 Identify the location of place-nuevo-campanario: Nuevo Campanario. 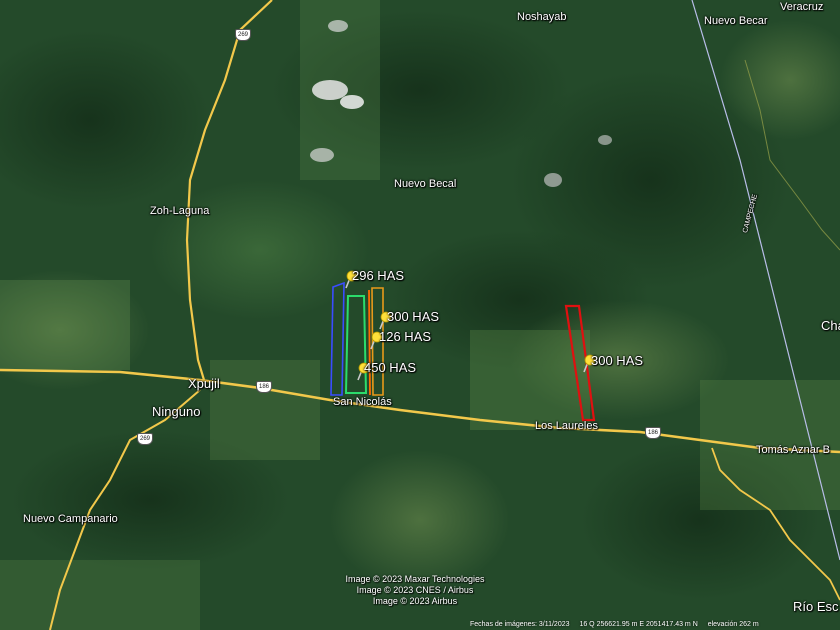
(70, 519).